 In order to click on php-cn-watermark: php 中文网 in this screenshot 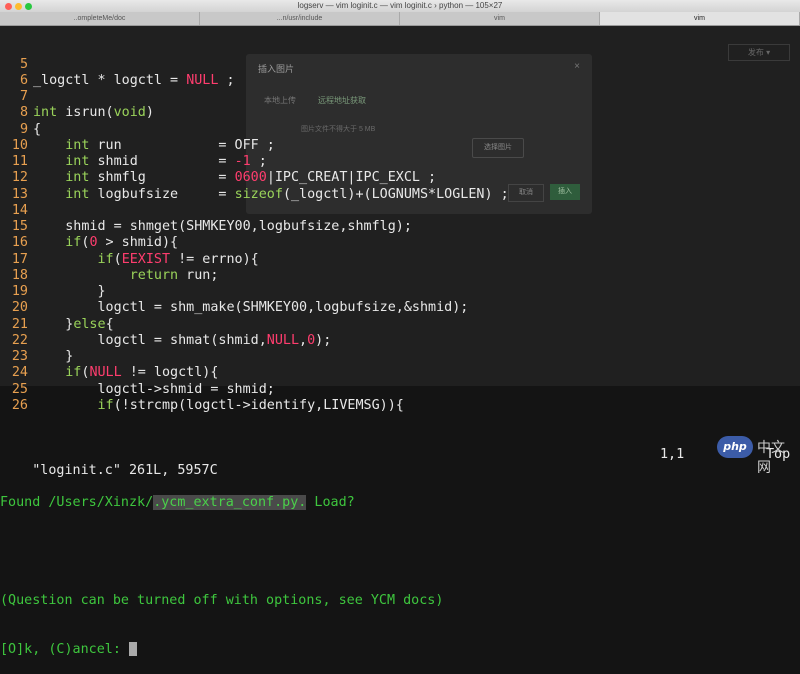, I will do `click(757, 453)`.